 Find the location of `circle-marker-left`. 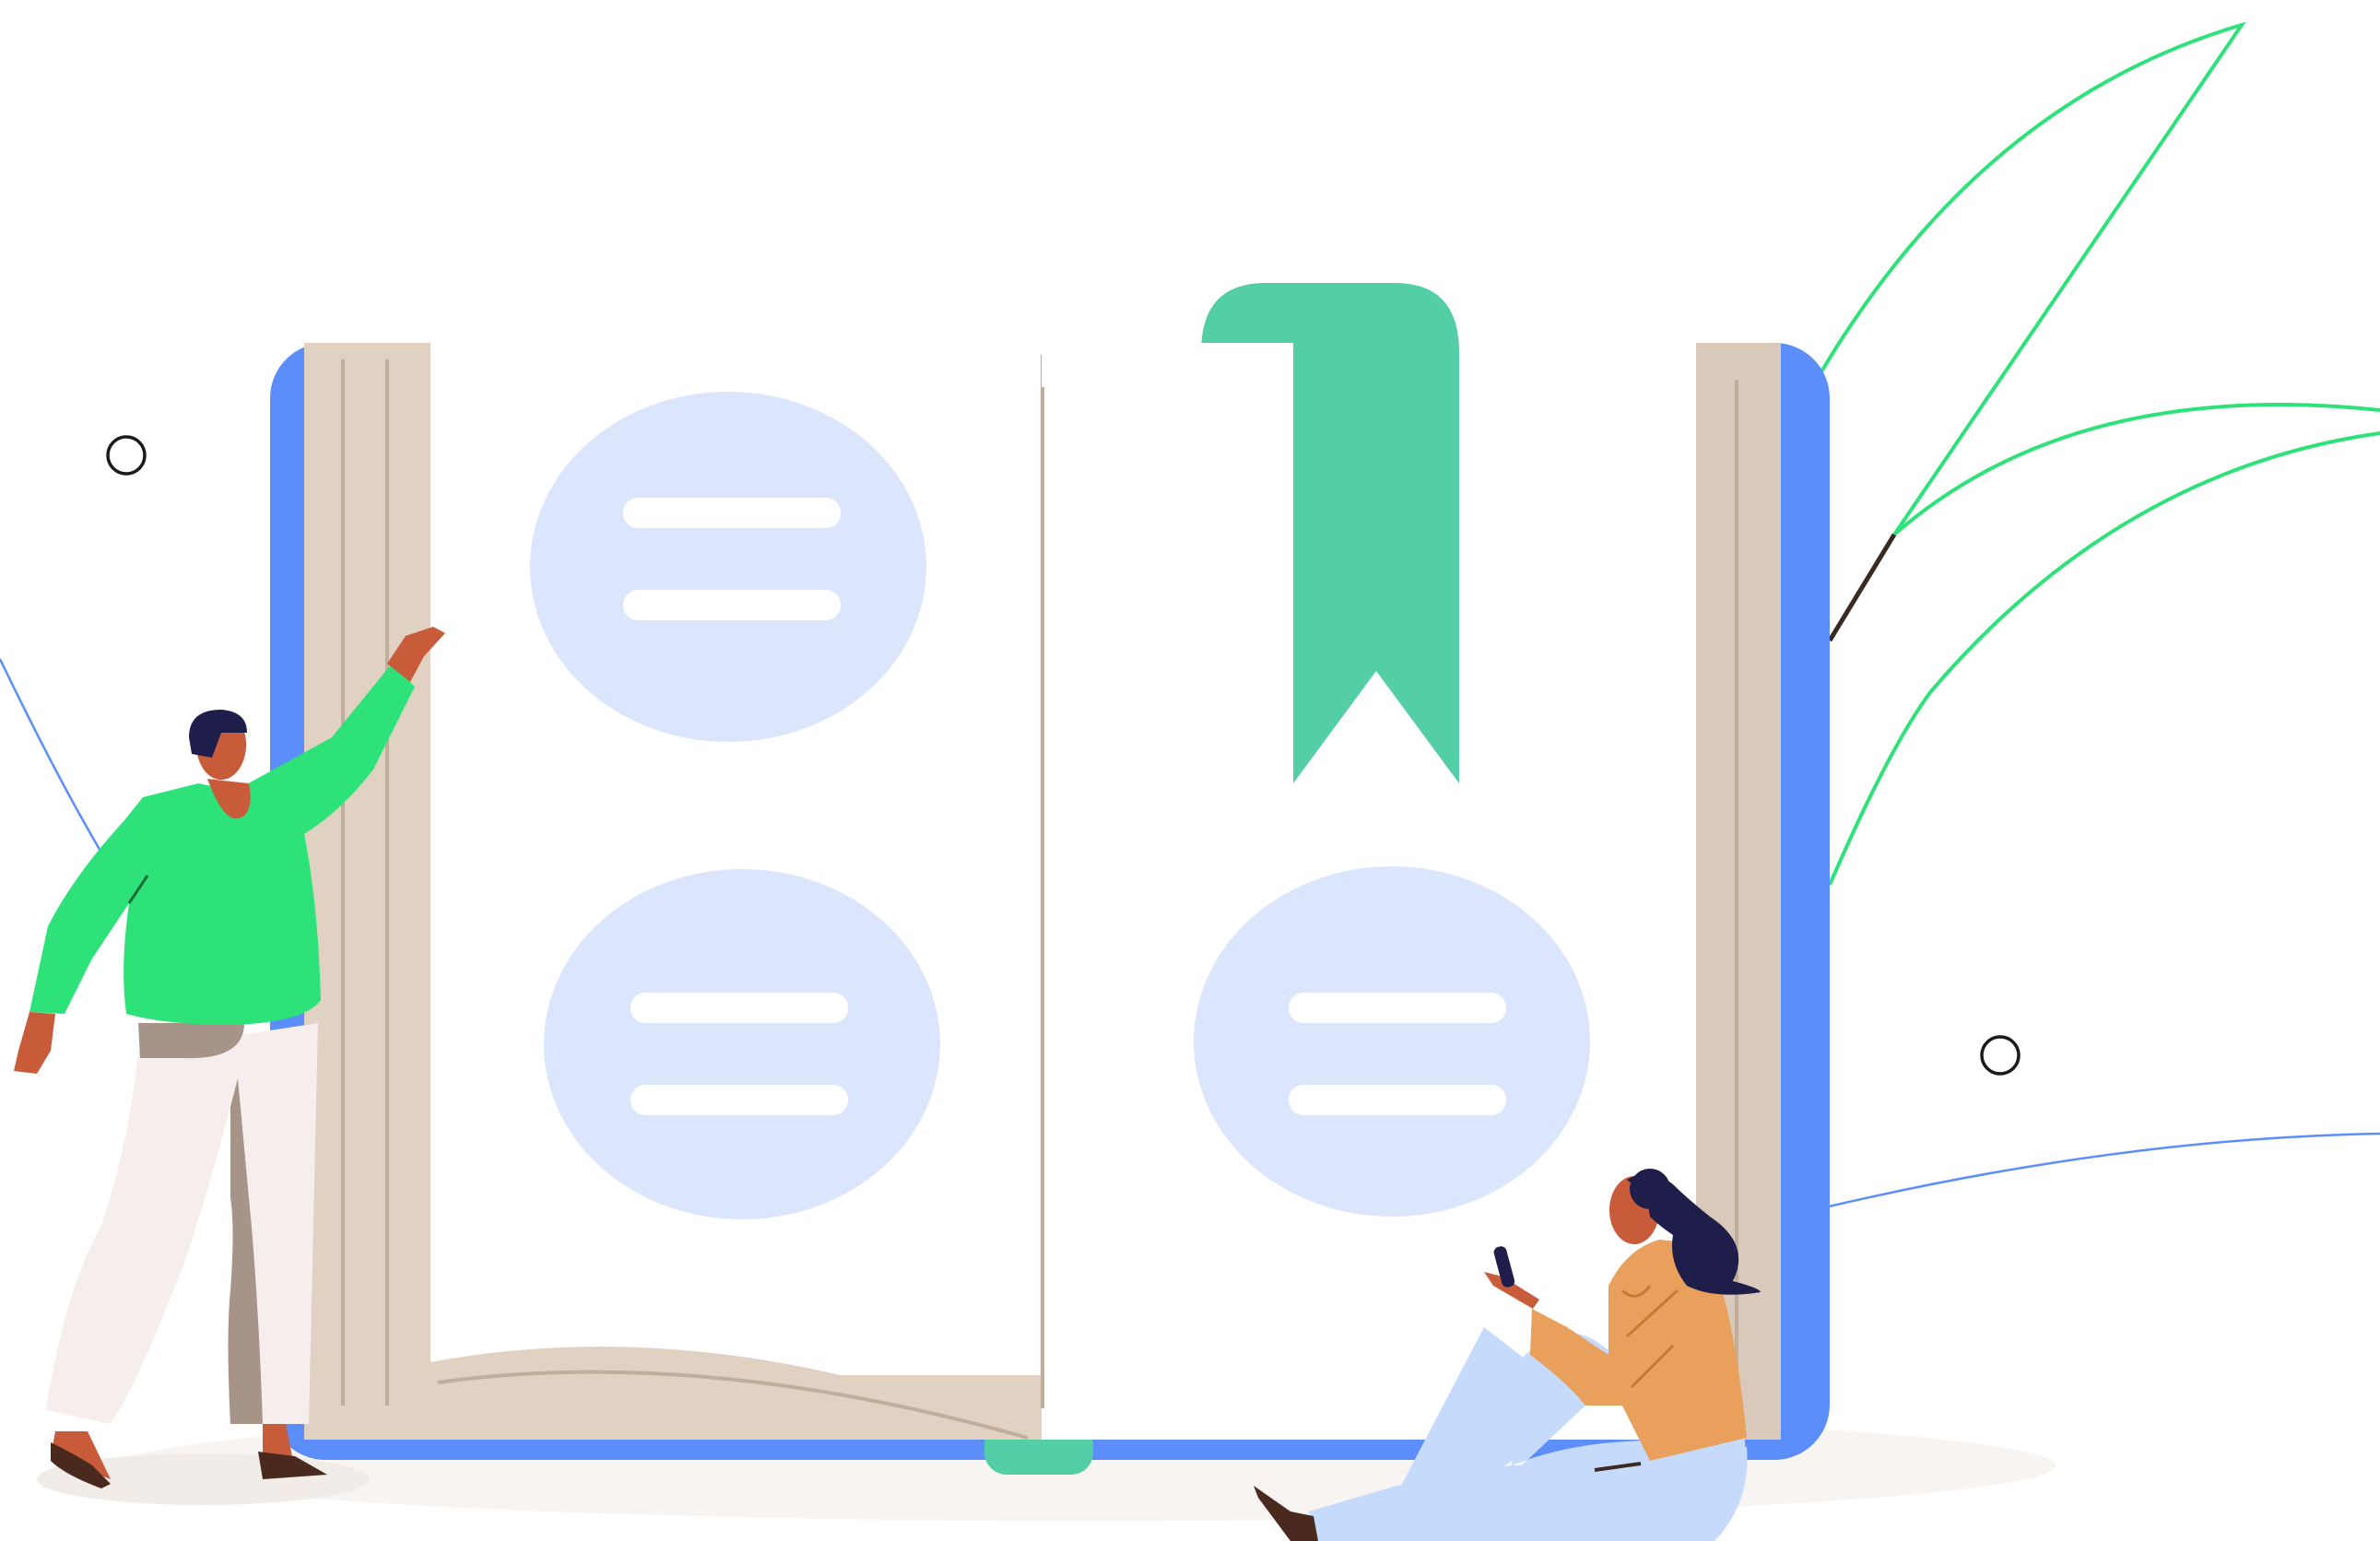

circle-marker-left is located at coordinates (126, 455).